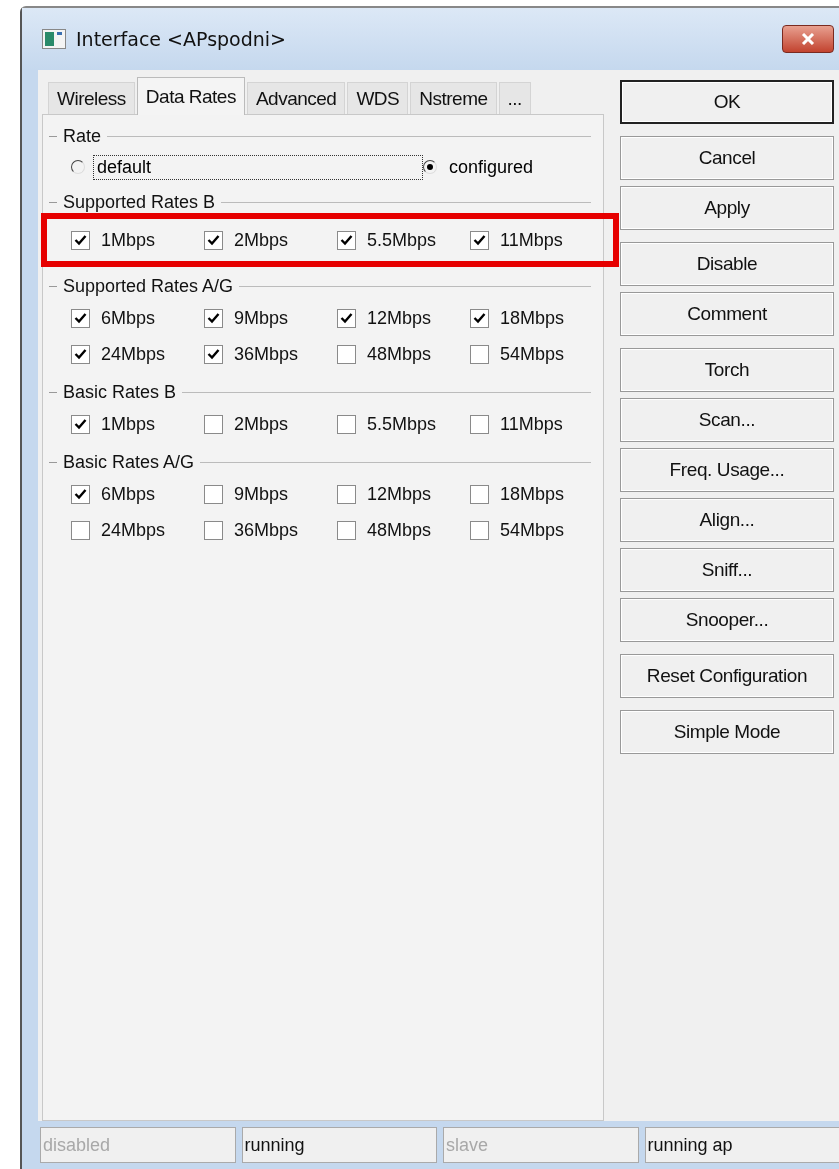 This screenshot has height=1169, width=839. I want to click on tab: Wireless, so click(91, 98).